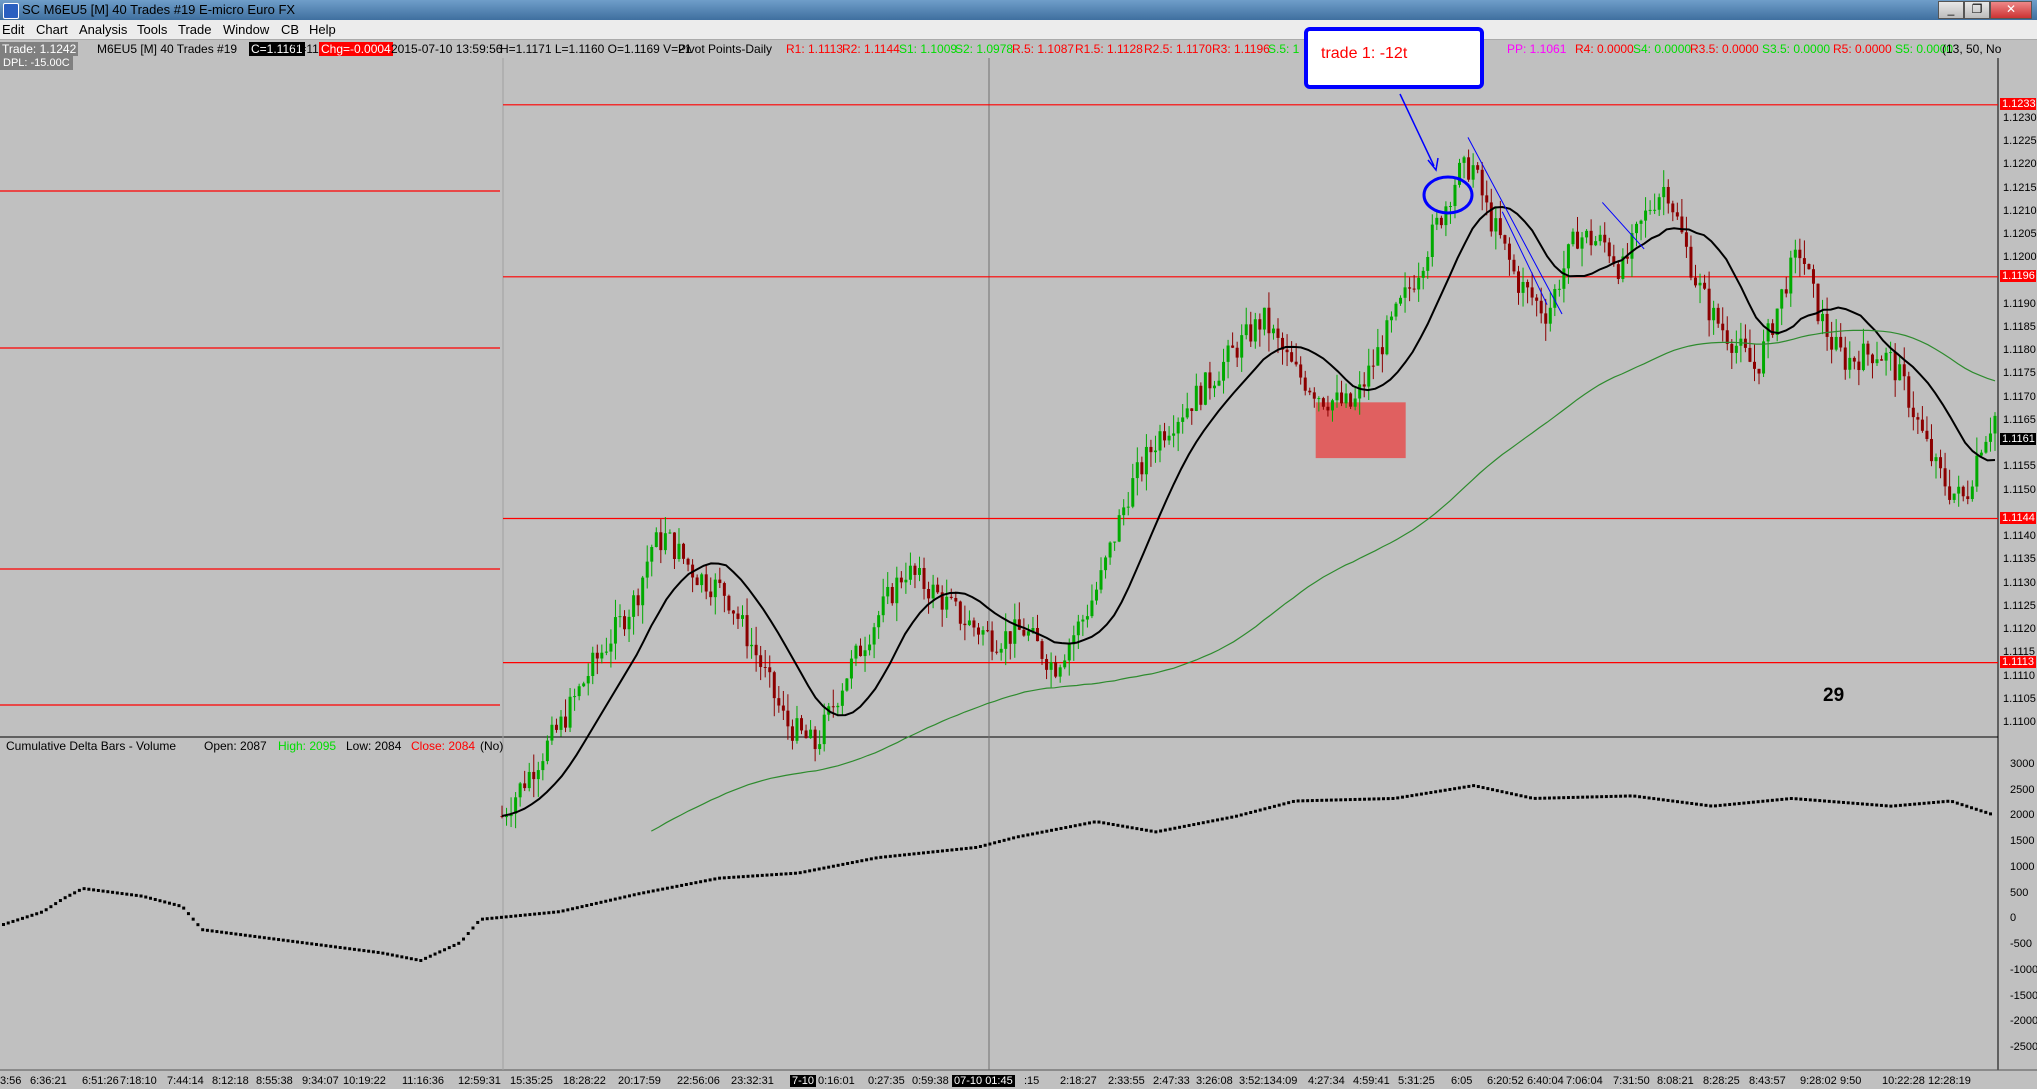 The image size is (2037, 1089). What do you see at coordinates (492, 746) in the screenshot?
I see `delta-no: (No)` at bounding box center [492, 746].